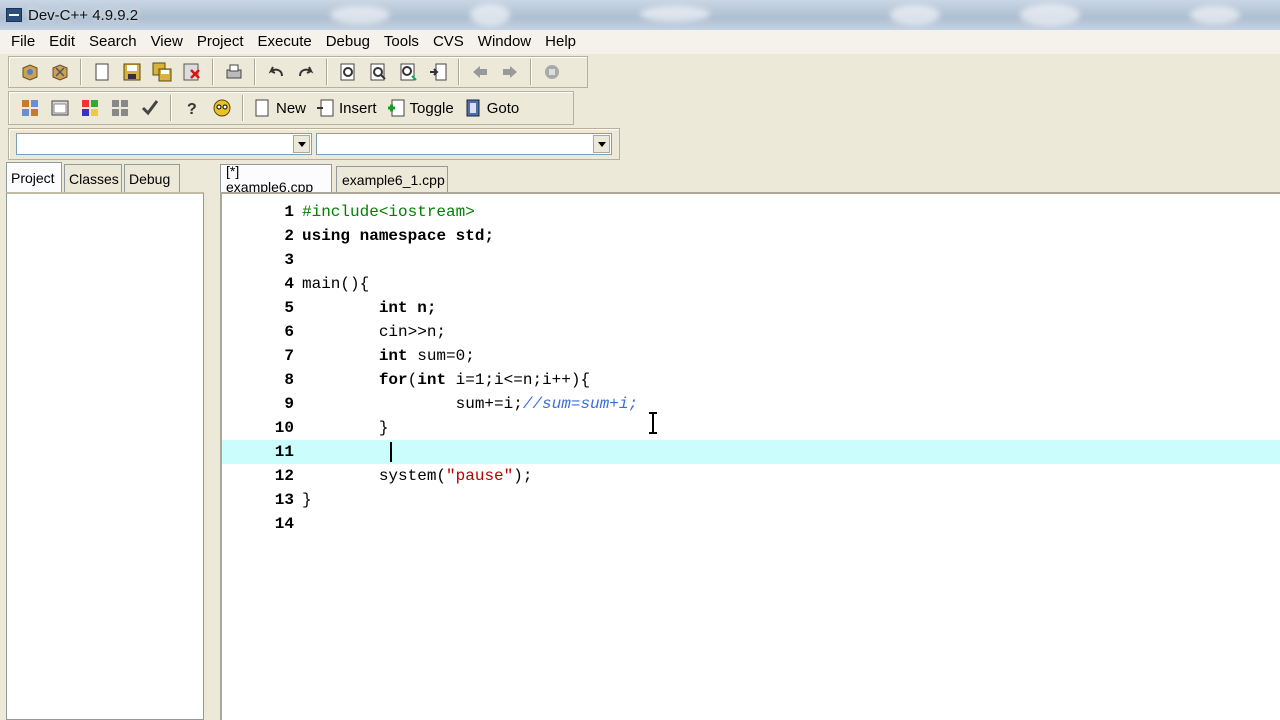 The height and width of the screenshot is (720, 1280). I want to click on menu-execute: Execute, so click(285, 42).